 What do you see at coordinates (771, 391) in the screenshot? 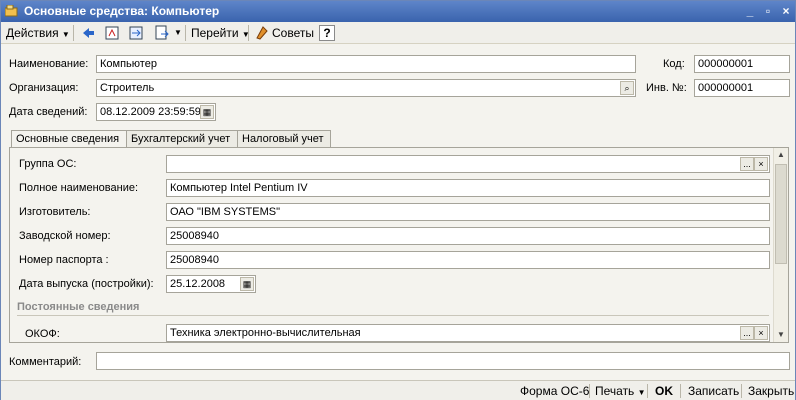
I see `close-form-button: Закрыть` at bounding box center [771, 391].